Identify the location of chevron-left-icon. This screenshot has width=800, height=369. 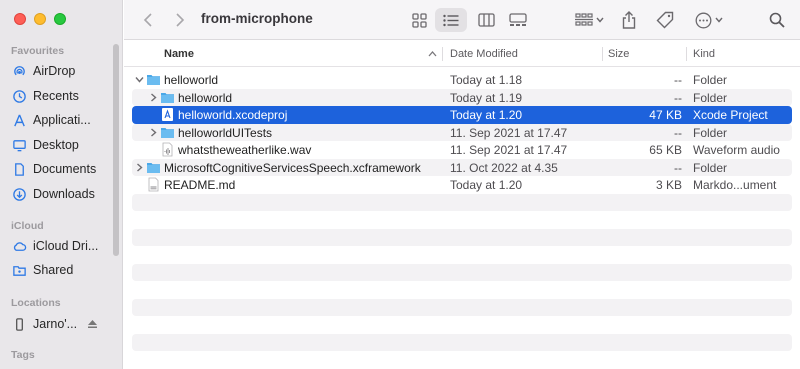
(147, 20).